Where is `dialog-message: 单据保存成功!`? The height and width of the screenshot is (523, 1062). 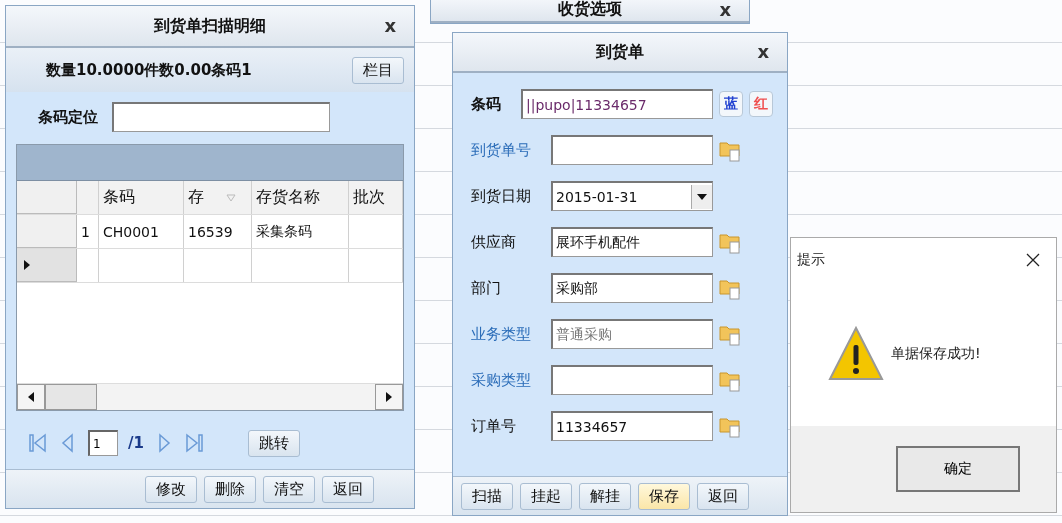
dialog-message: 单据保存成功! is located at coordinates (936, 354).